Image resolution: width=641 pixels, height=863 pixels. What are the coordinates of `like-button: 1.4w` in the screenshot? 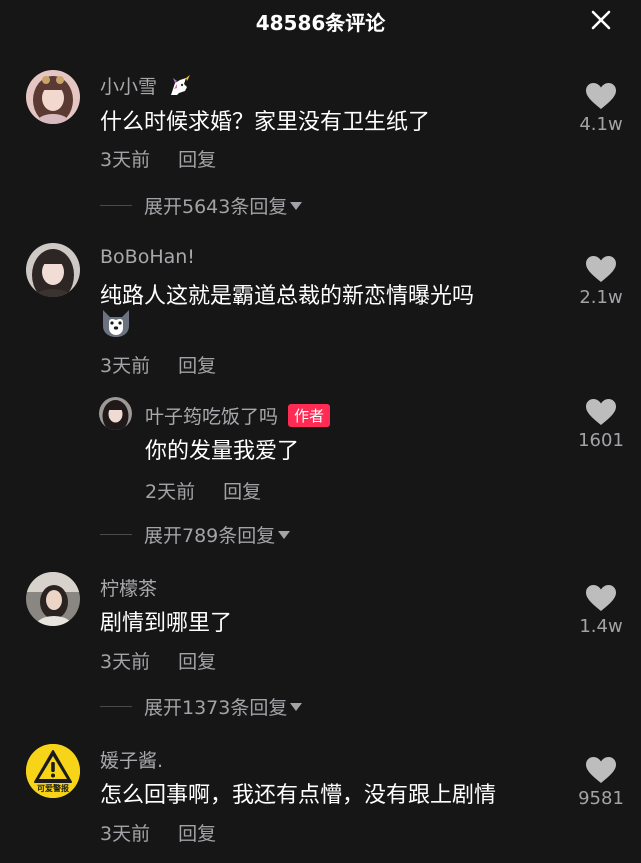 It's located at (601, 610).